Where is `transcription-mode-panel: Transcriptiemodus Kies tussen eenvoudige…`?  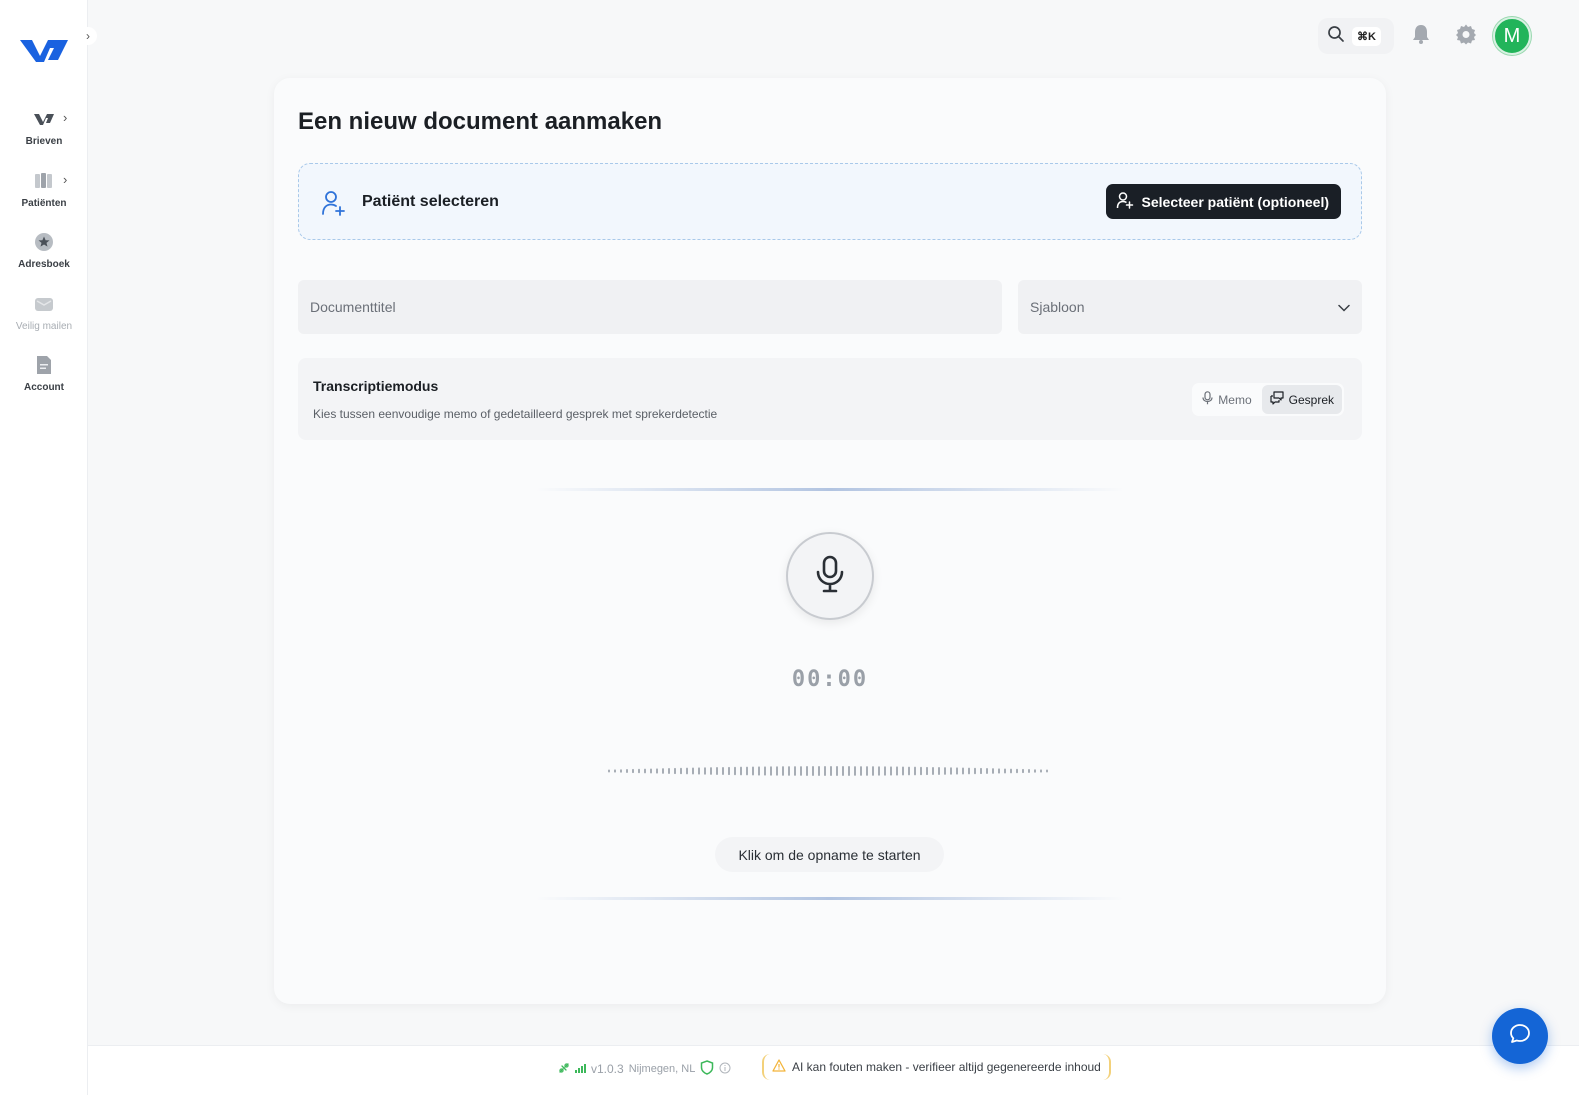
transcription-mode-panel: Transcriptiemodus Kies tussen eenvoudige… is located at coordinates (830, 399).